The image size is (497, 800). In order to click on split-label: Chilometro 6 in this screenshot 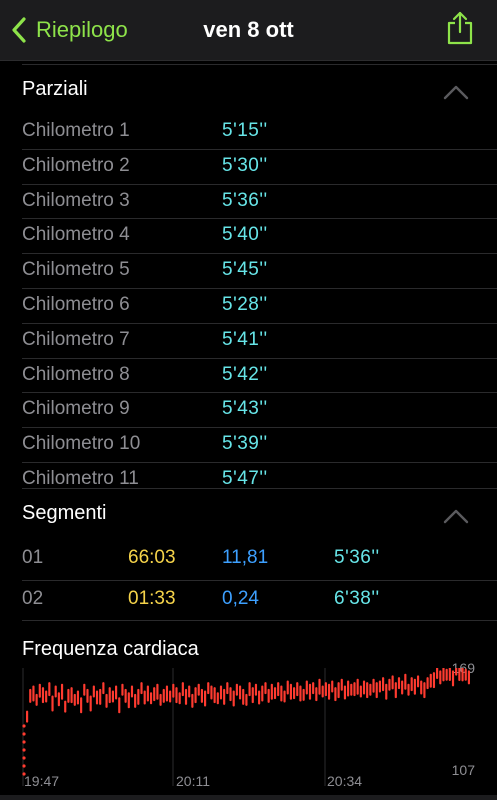, I will do `click(76, 304)`.